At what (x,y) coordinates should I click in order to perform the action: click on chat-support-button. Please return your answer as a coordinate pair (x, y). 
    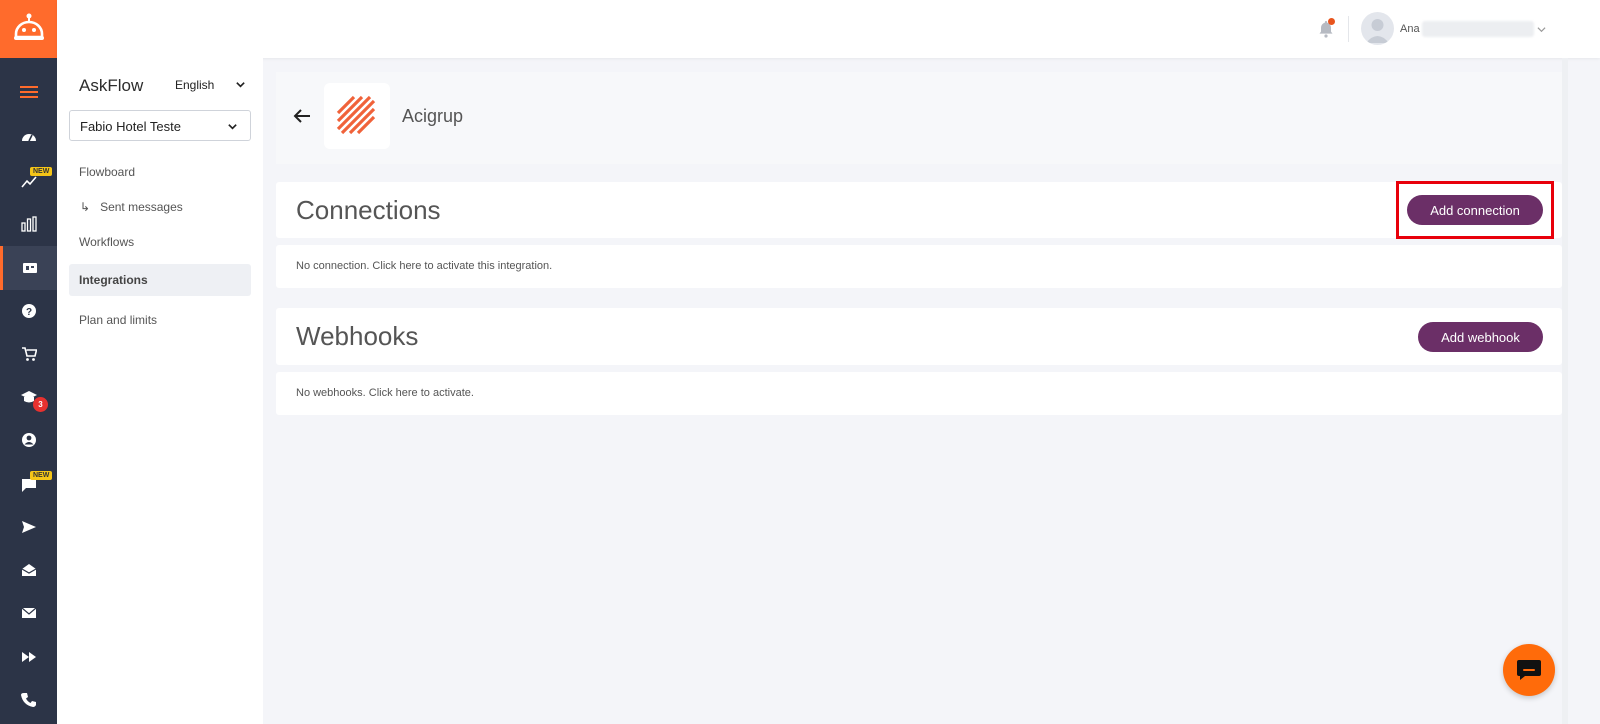
    Looking at the image, I should click on (1529, 670).